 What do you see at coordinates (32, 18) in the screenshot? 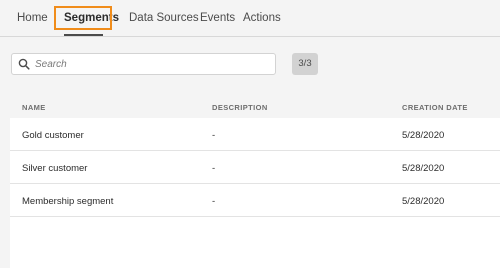
I see `tab-home: Home` at bounding box center [32, 18].